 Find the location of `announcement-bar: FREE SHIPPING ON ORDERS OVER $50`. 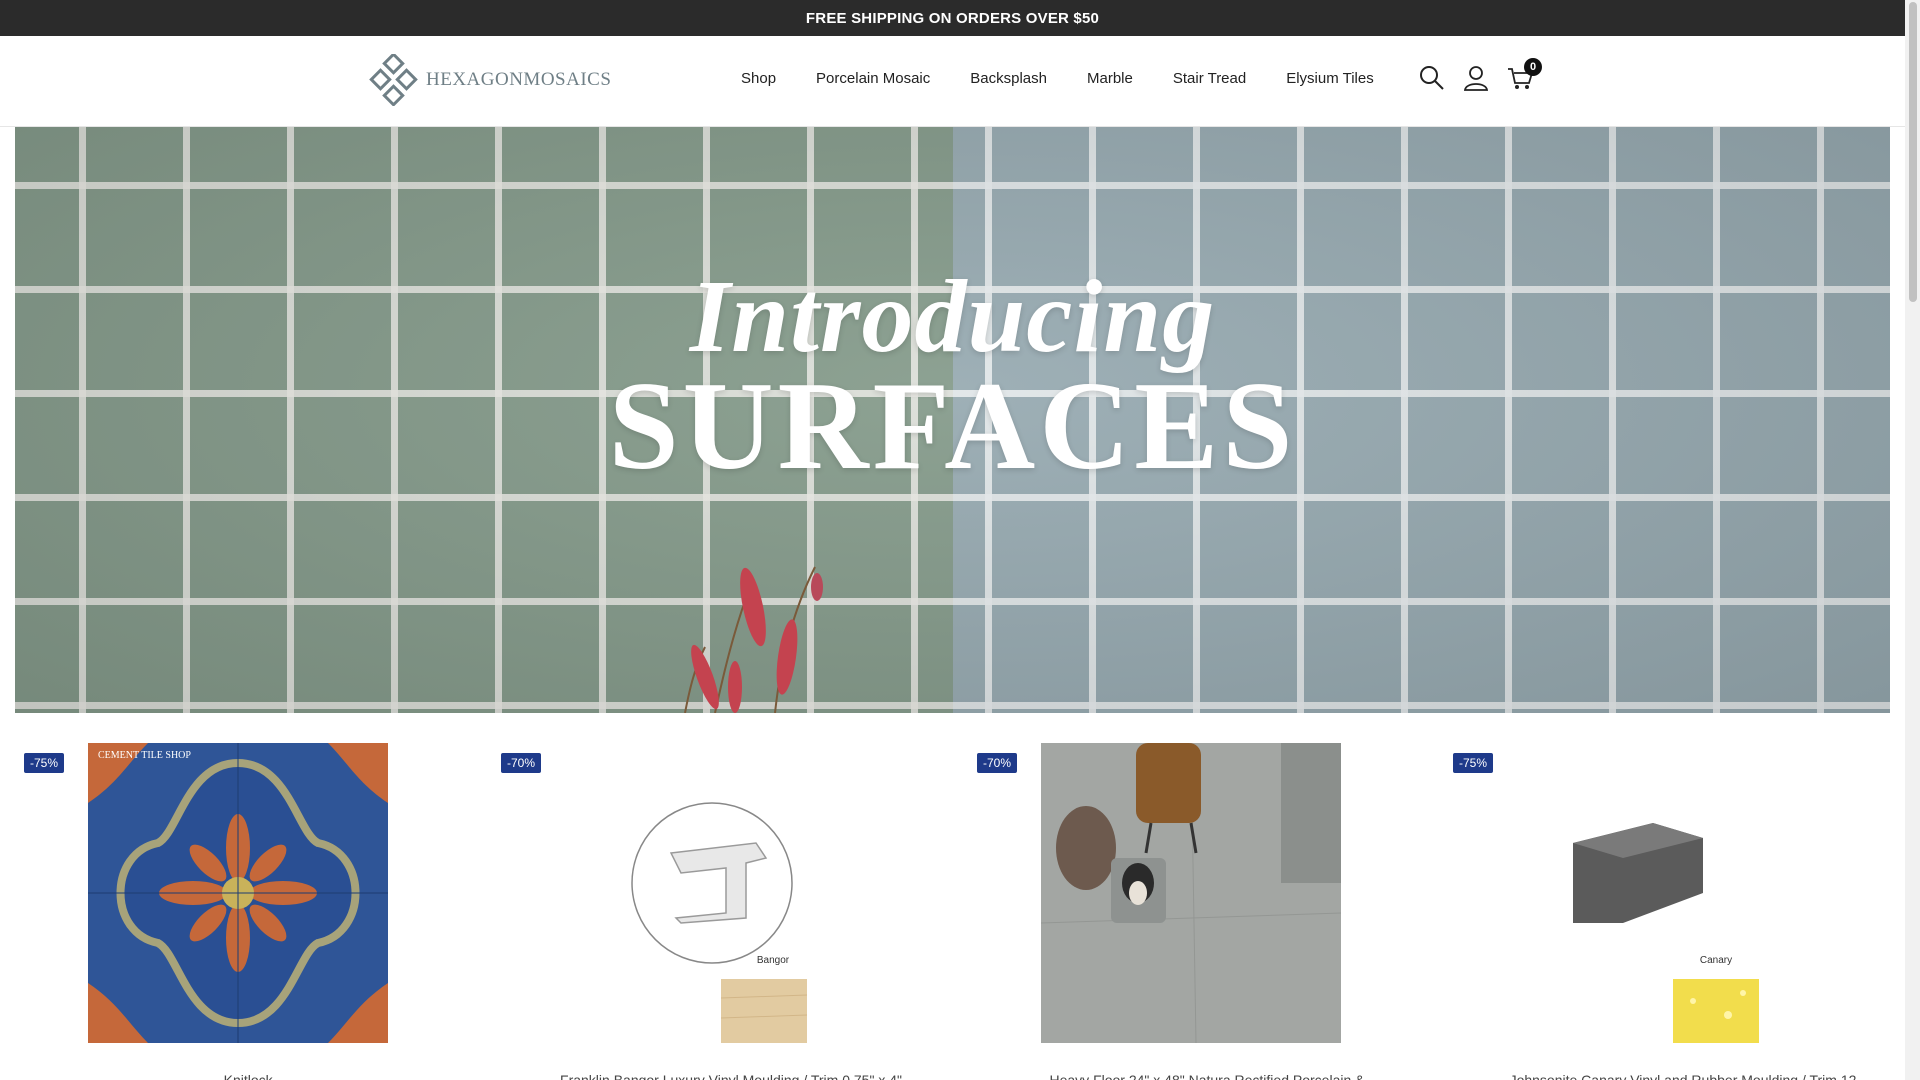

announcement-bar: FREE SHIPPING ON ORDERS OVER $50 is located at coordinates (952, 18).